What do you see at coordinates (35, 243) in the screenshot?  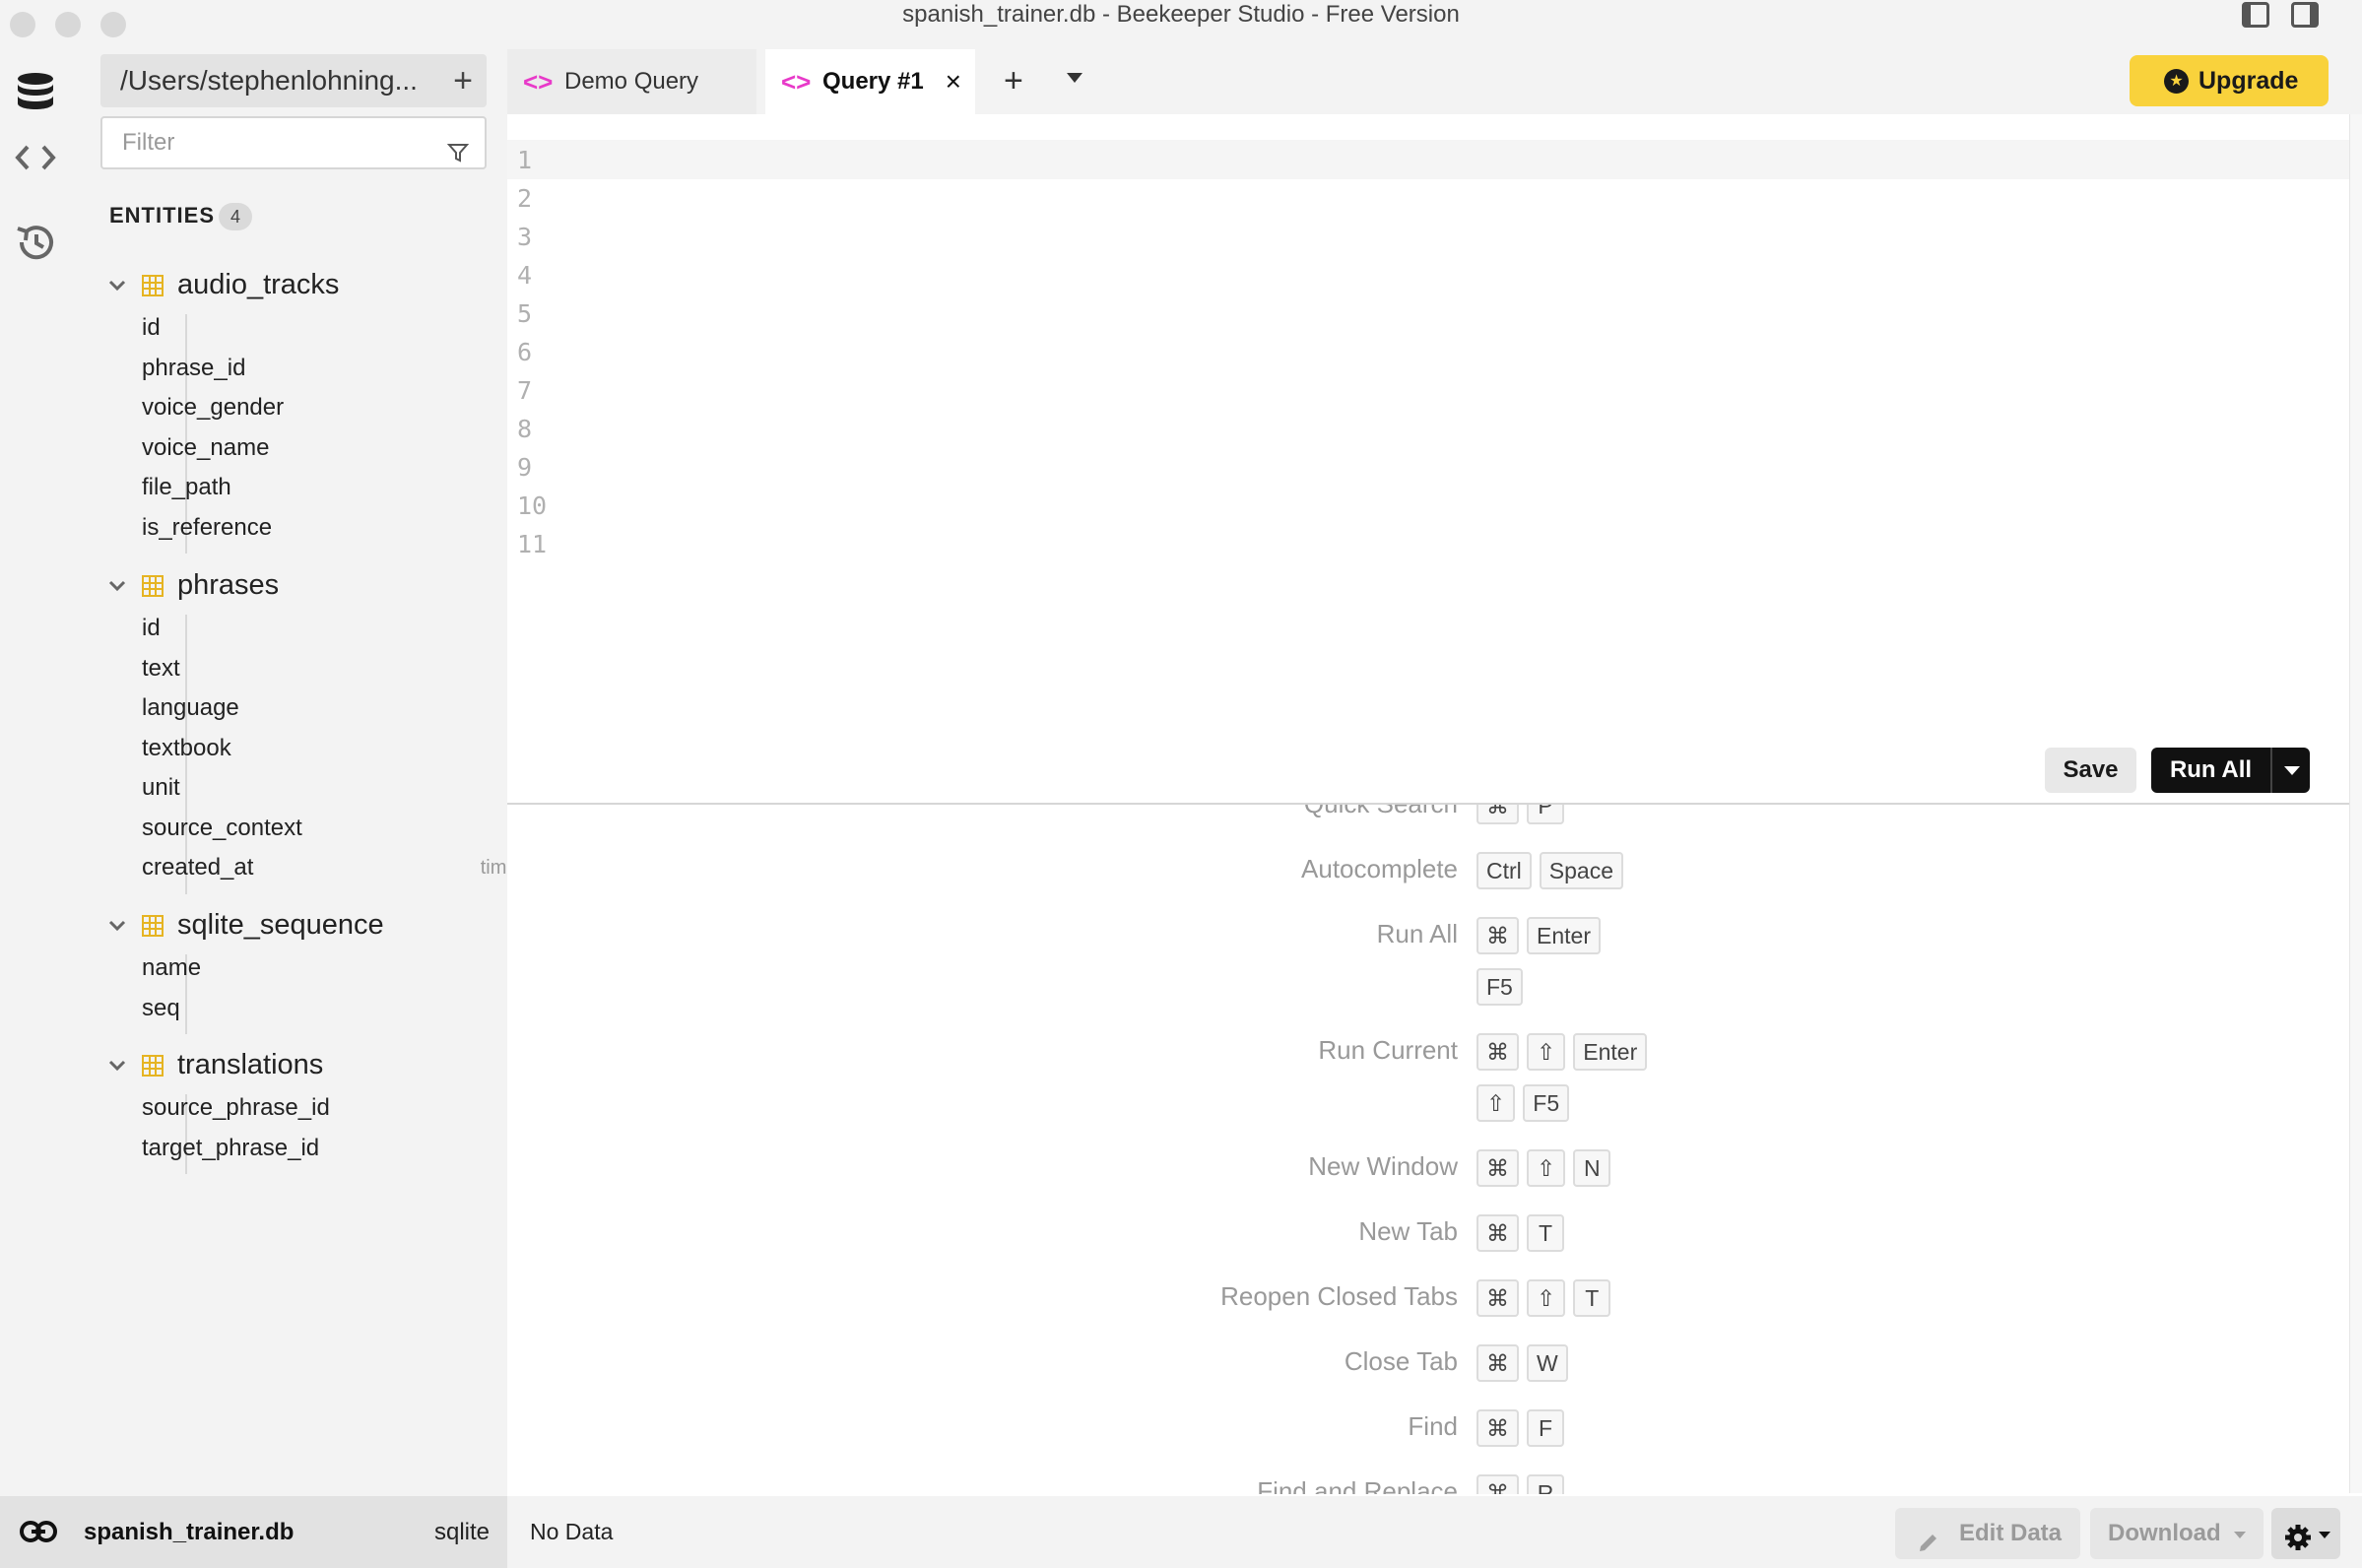 I see `history-icon` at bounding box center [35, 243].